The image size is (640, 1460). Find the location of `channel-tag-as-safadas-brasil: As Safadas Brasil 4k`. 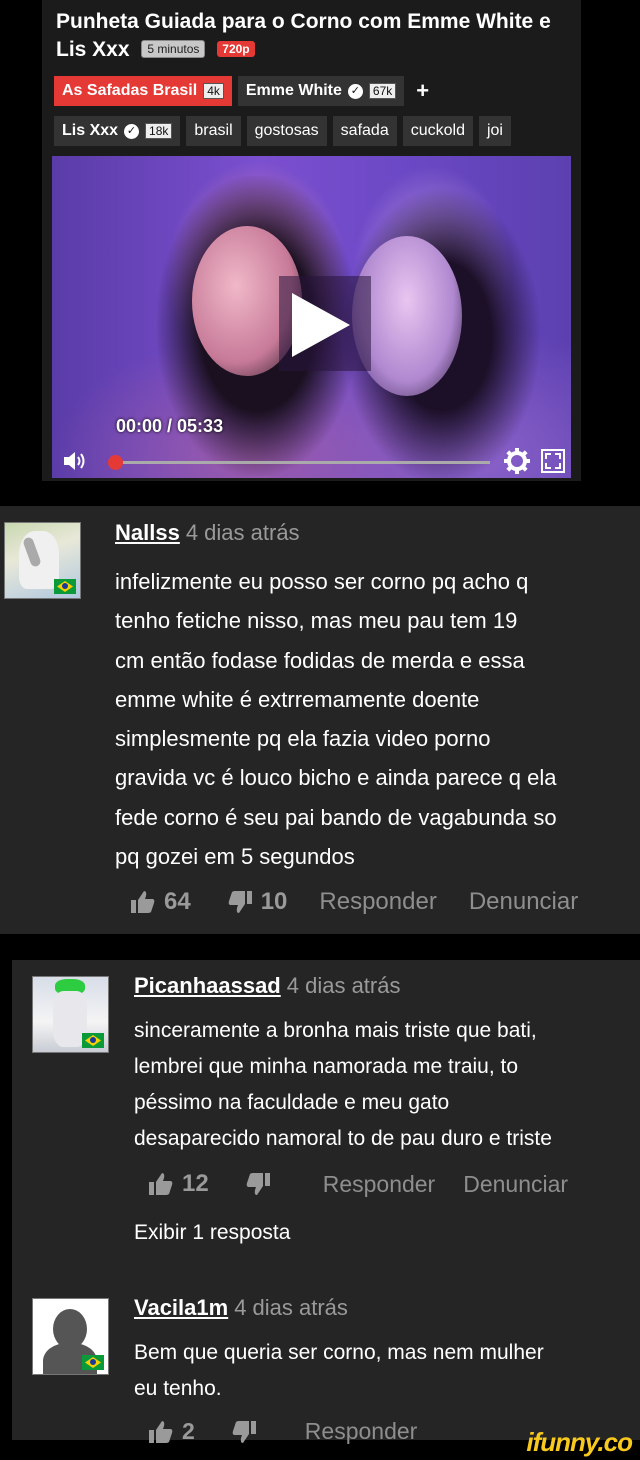

channel-tag-as-safadas-brasil: As Safadas Brasil 4k is located at coordinates (143, 91).